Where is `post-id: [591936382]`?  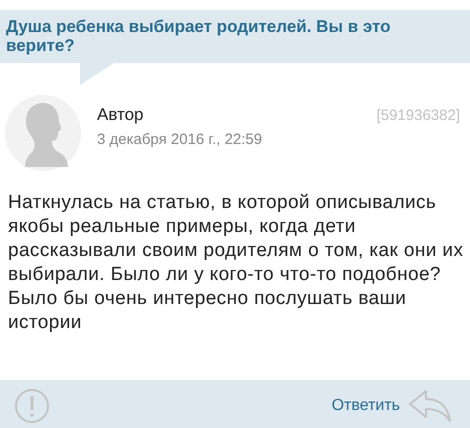 post-id: [591936382] is located at coordinates (418, 115).